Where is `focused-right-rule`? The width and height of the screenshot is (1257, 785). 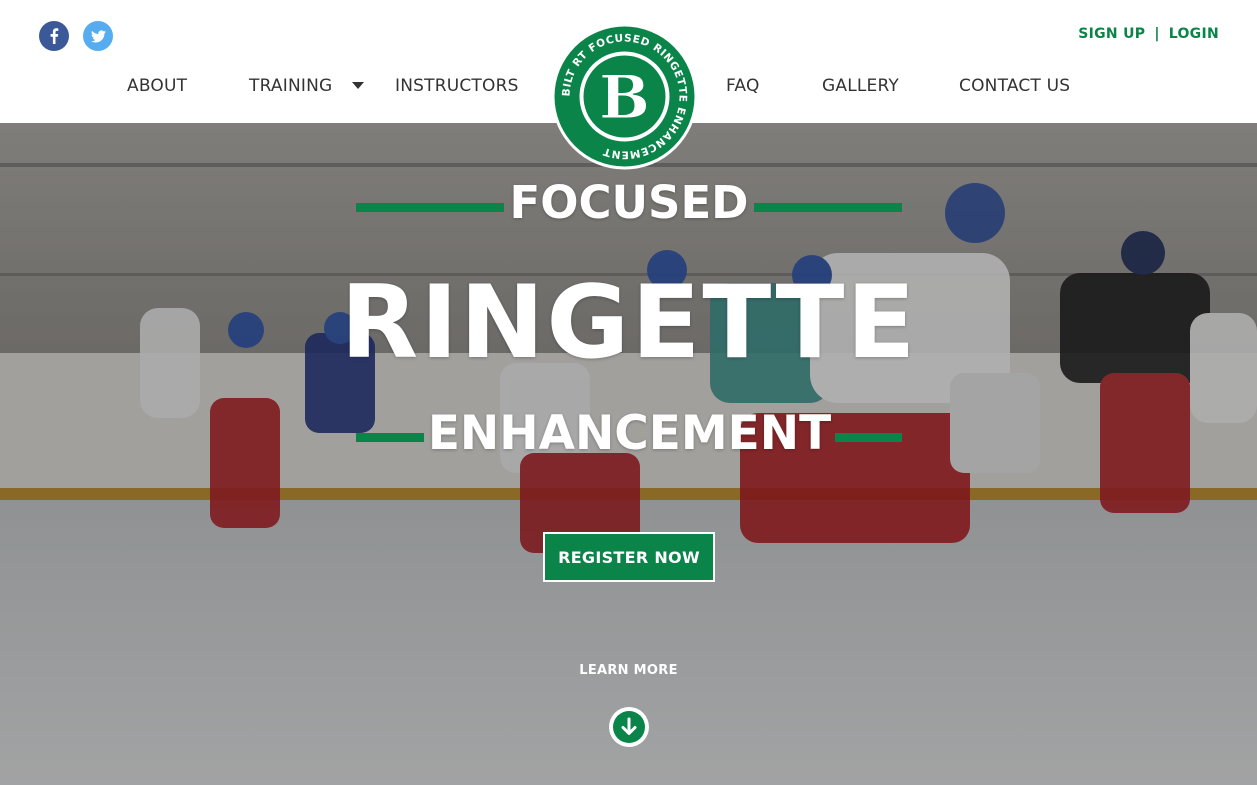
focused-right-rule is located at coordinates (828, 207).